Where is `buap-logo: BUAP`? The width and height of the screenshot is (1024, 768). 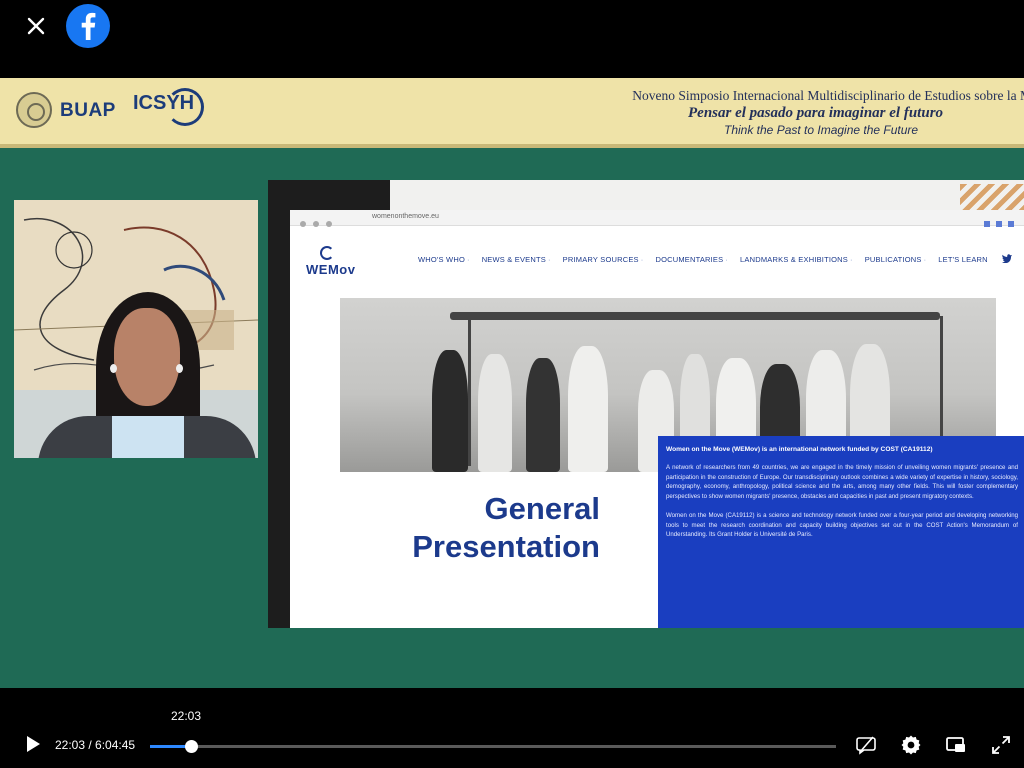 buap-logo: BUAP is located at coordinates (88, 110).